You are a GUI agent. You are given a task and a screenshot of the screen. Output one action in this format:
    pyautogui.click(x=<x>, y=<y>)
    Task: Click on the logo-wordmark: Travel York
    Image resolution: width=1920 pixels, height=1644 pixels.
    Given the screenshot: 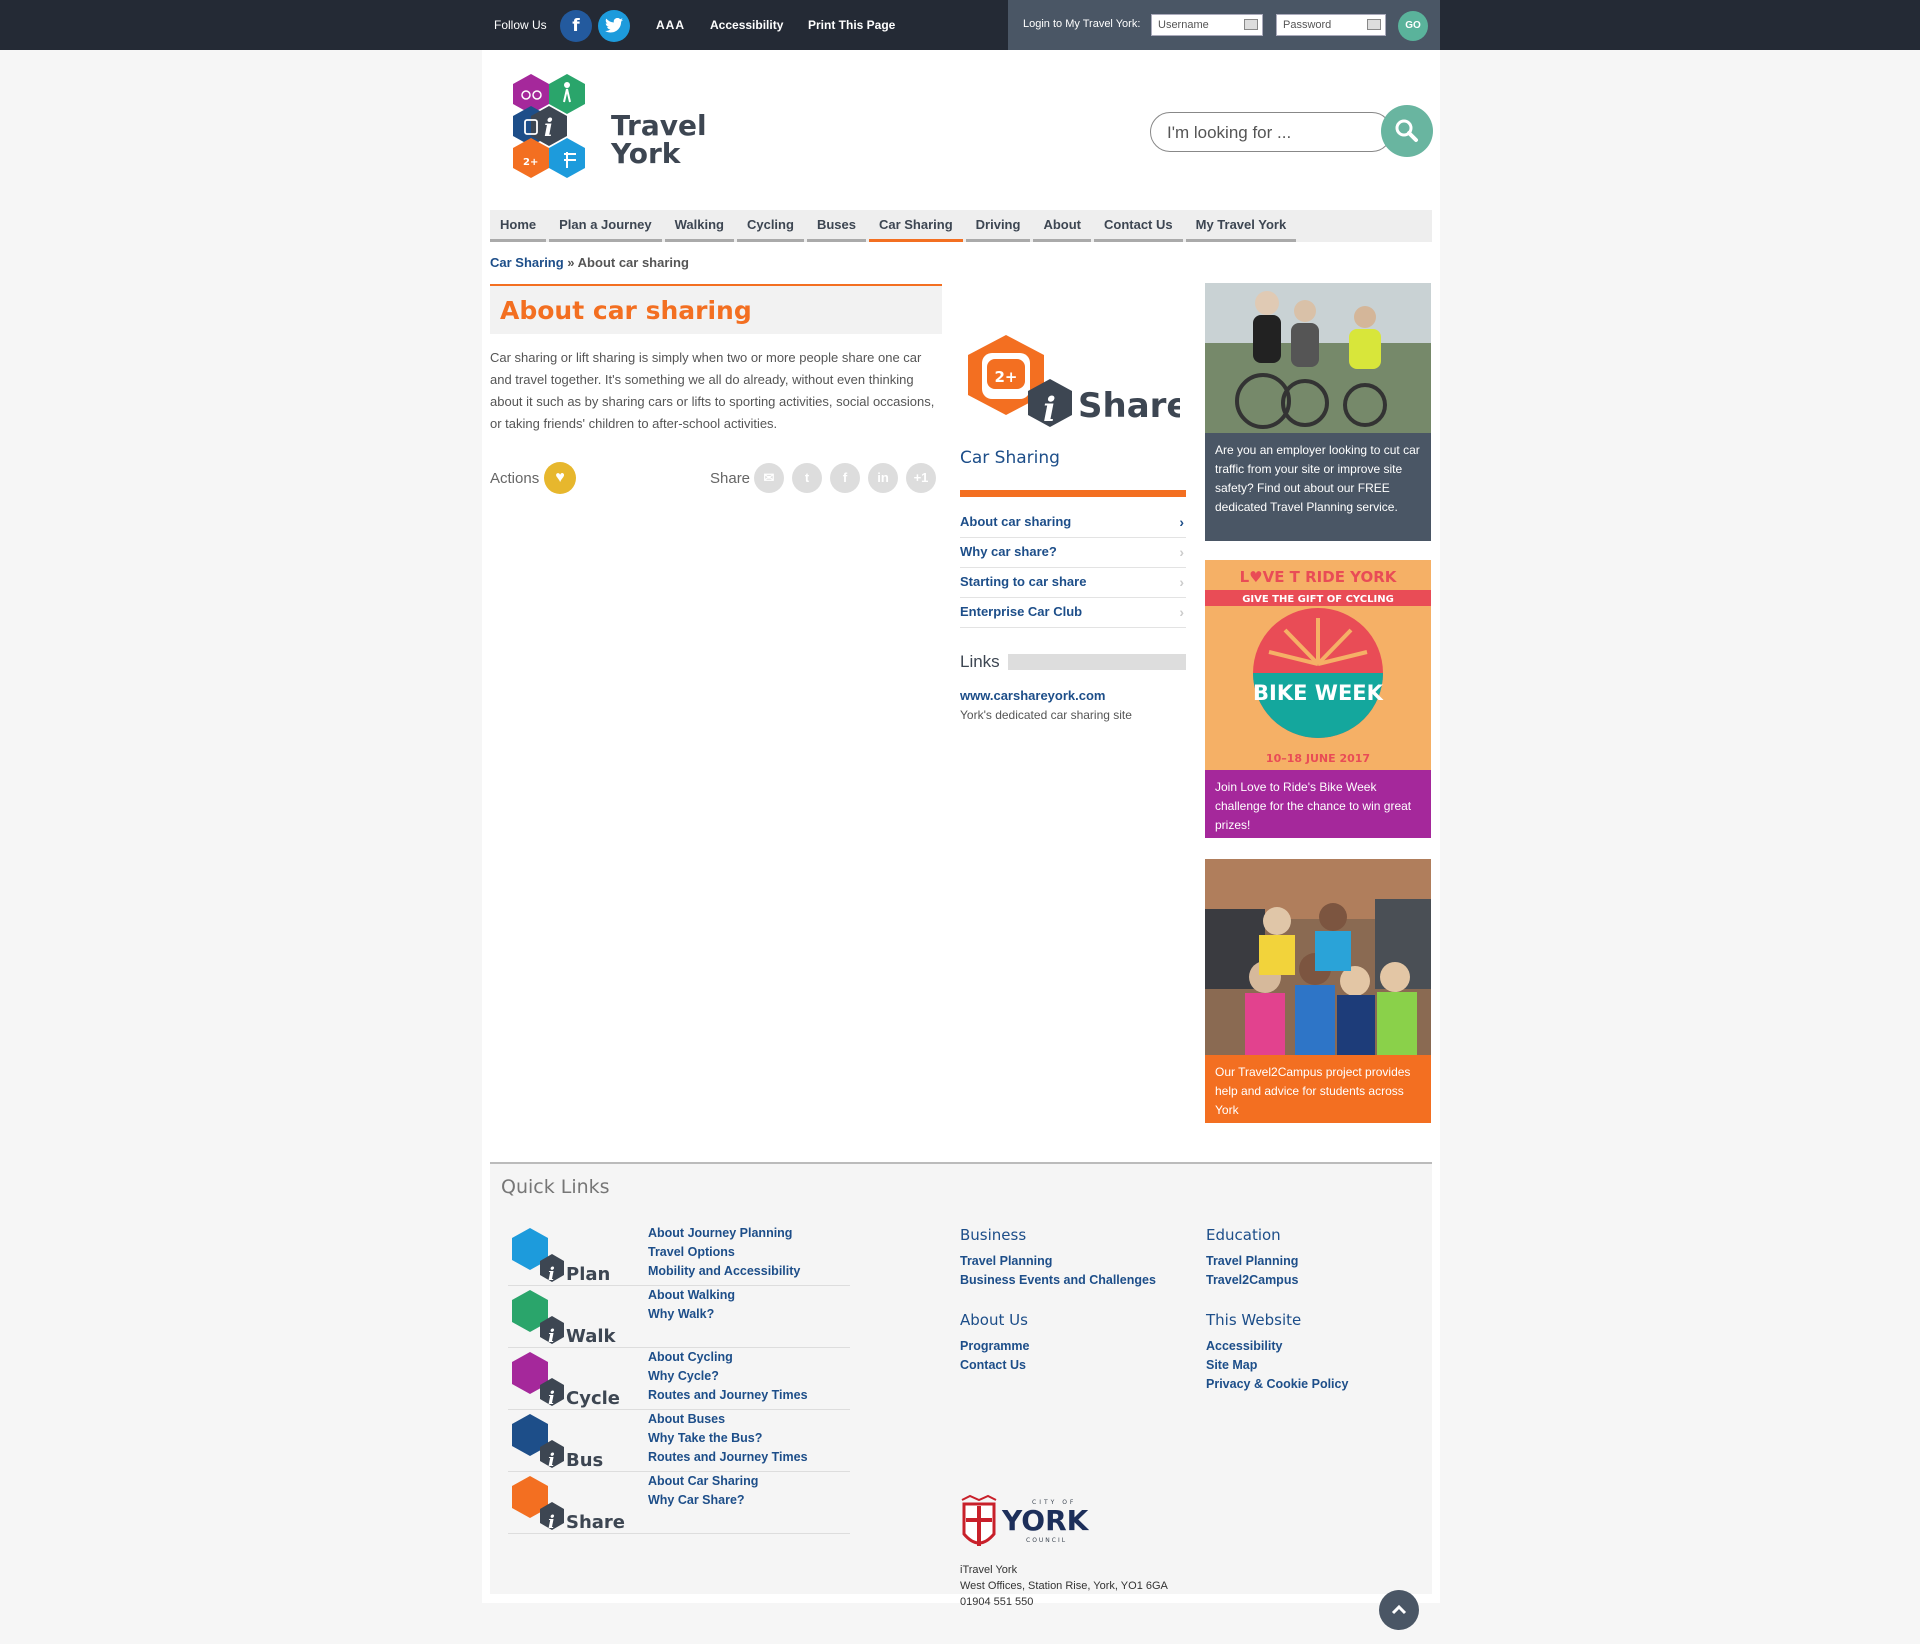 What is the action you would take?
    pyautogui.click(x=659, y=139)
    